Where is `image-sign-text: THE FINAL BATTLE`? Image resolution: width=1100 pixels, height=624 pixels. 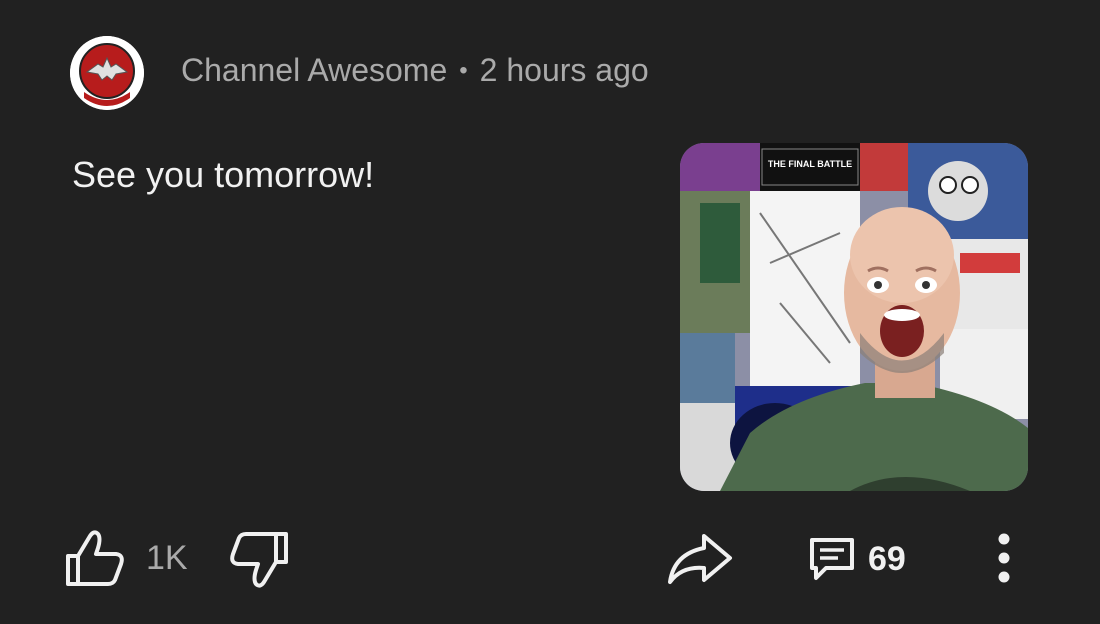 image-sign-text: THE FINAL BATTLE is located at coordinates (810, 164).